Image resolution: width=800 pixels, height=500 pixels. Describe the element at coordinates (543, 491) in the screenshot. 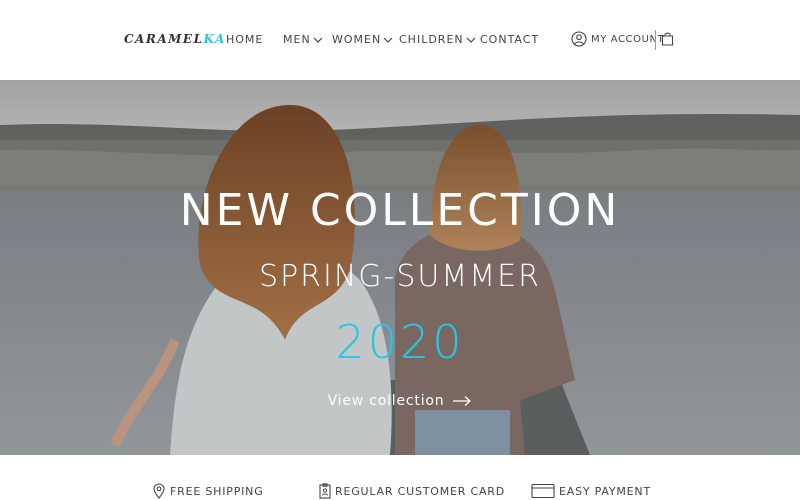

I see `credit-card-icon` at that location.